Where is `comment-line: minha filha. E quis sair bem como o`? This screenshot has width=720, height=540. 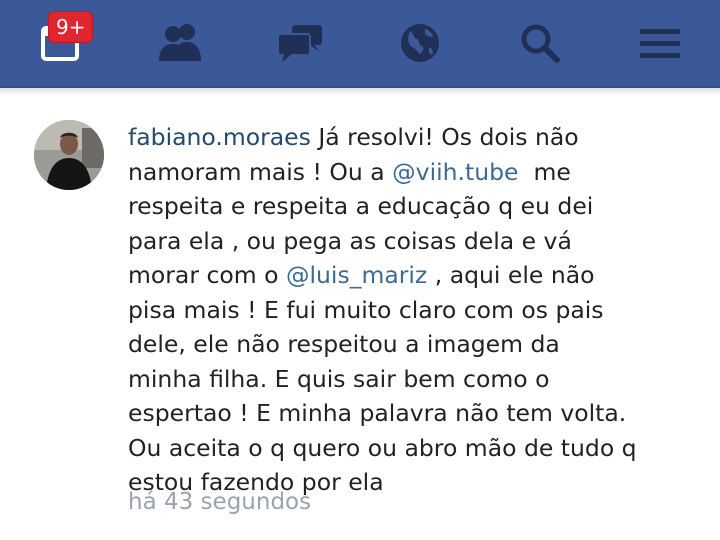 comment-line: minha filha. E quis sair bem como o is located at coordinates (339, 378).